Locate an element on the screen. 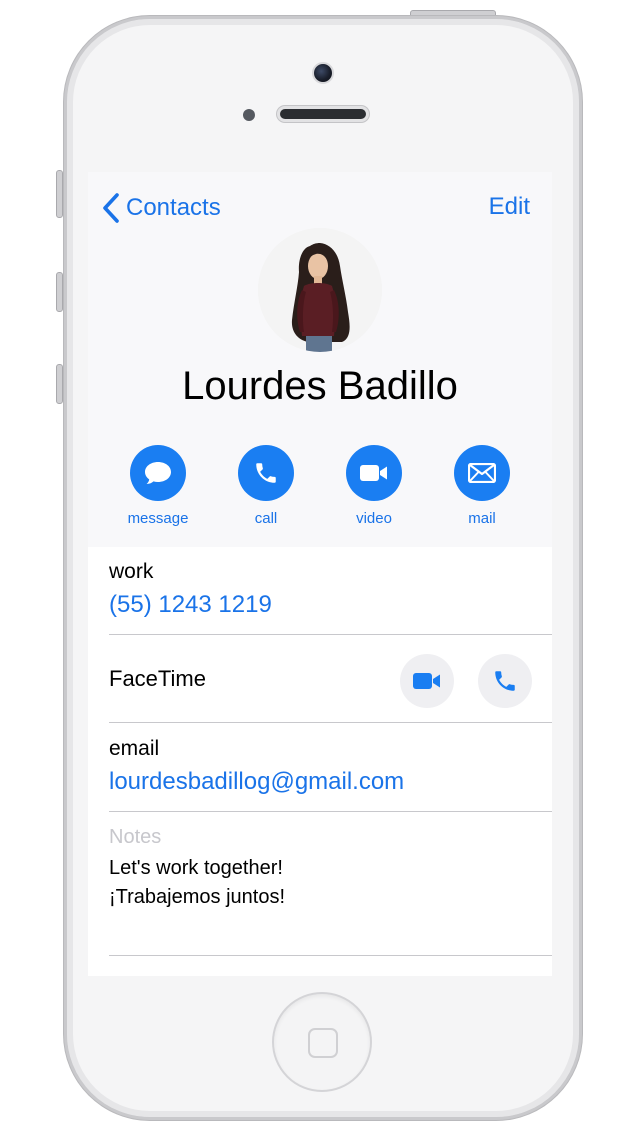 The width and height of the screenshot is (640, 1136). volume-up-button is located at coordinates (59, 292).